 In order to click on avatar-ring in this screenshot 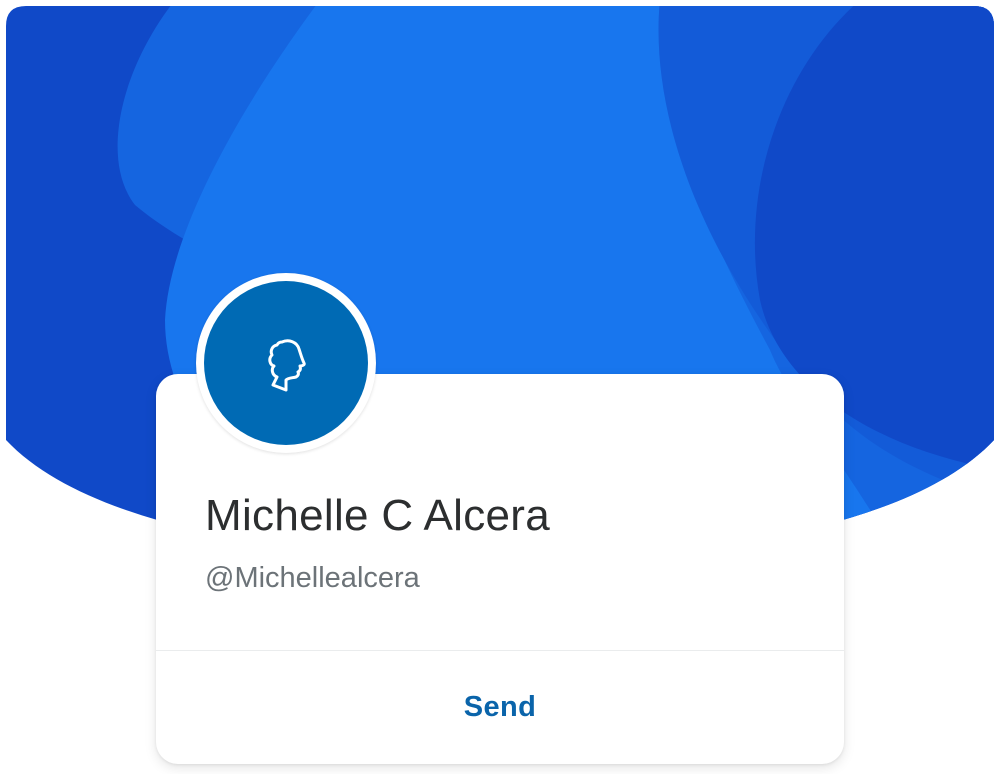, I will do `click(286, 363)`.